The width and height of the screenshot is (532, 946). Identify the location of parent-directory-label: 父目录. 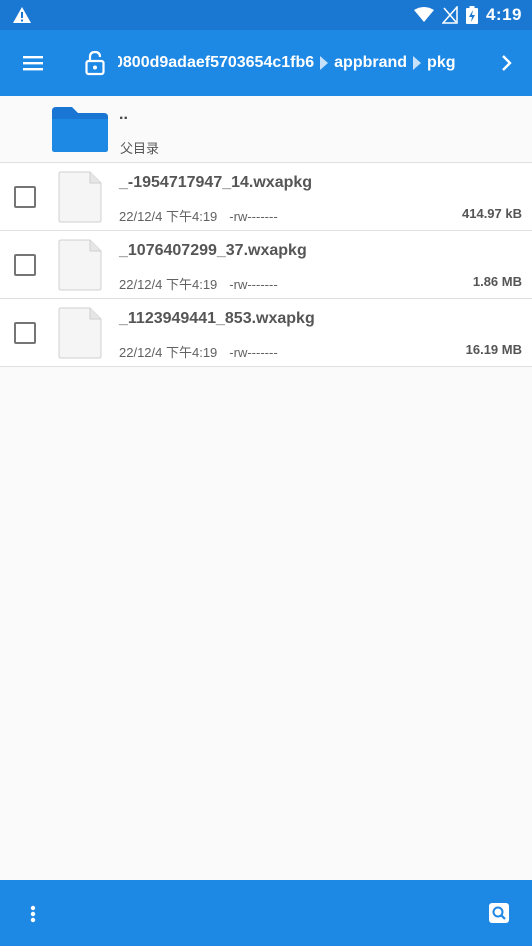
(140, 148).